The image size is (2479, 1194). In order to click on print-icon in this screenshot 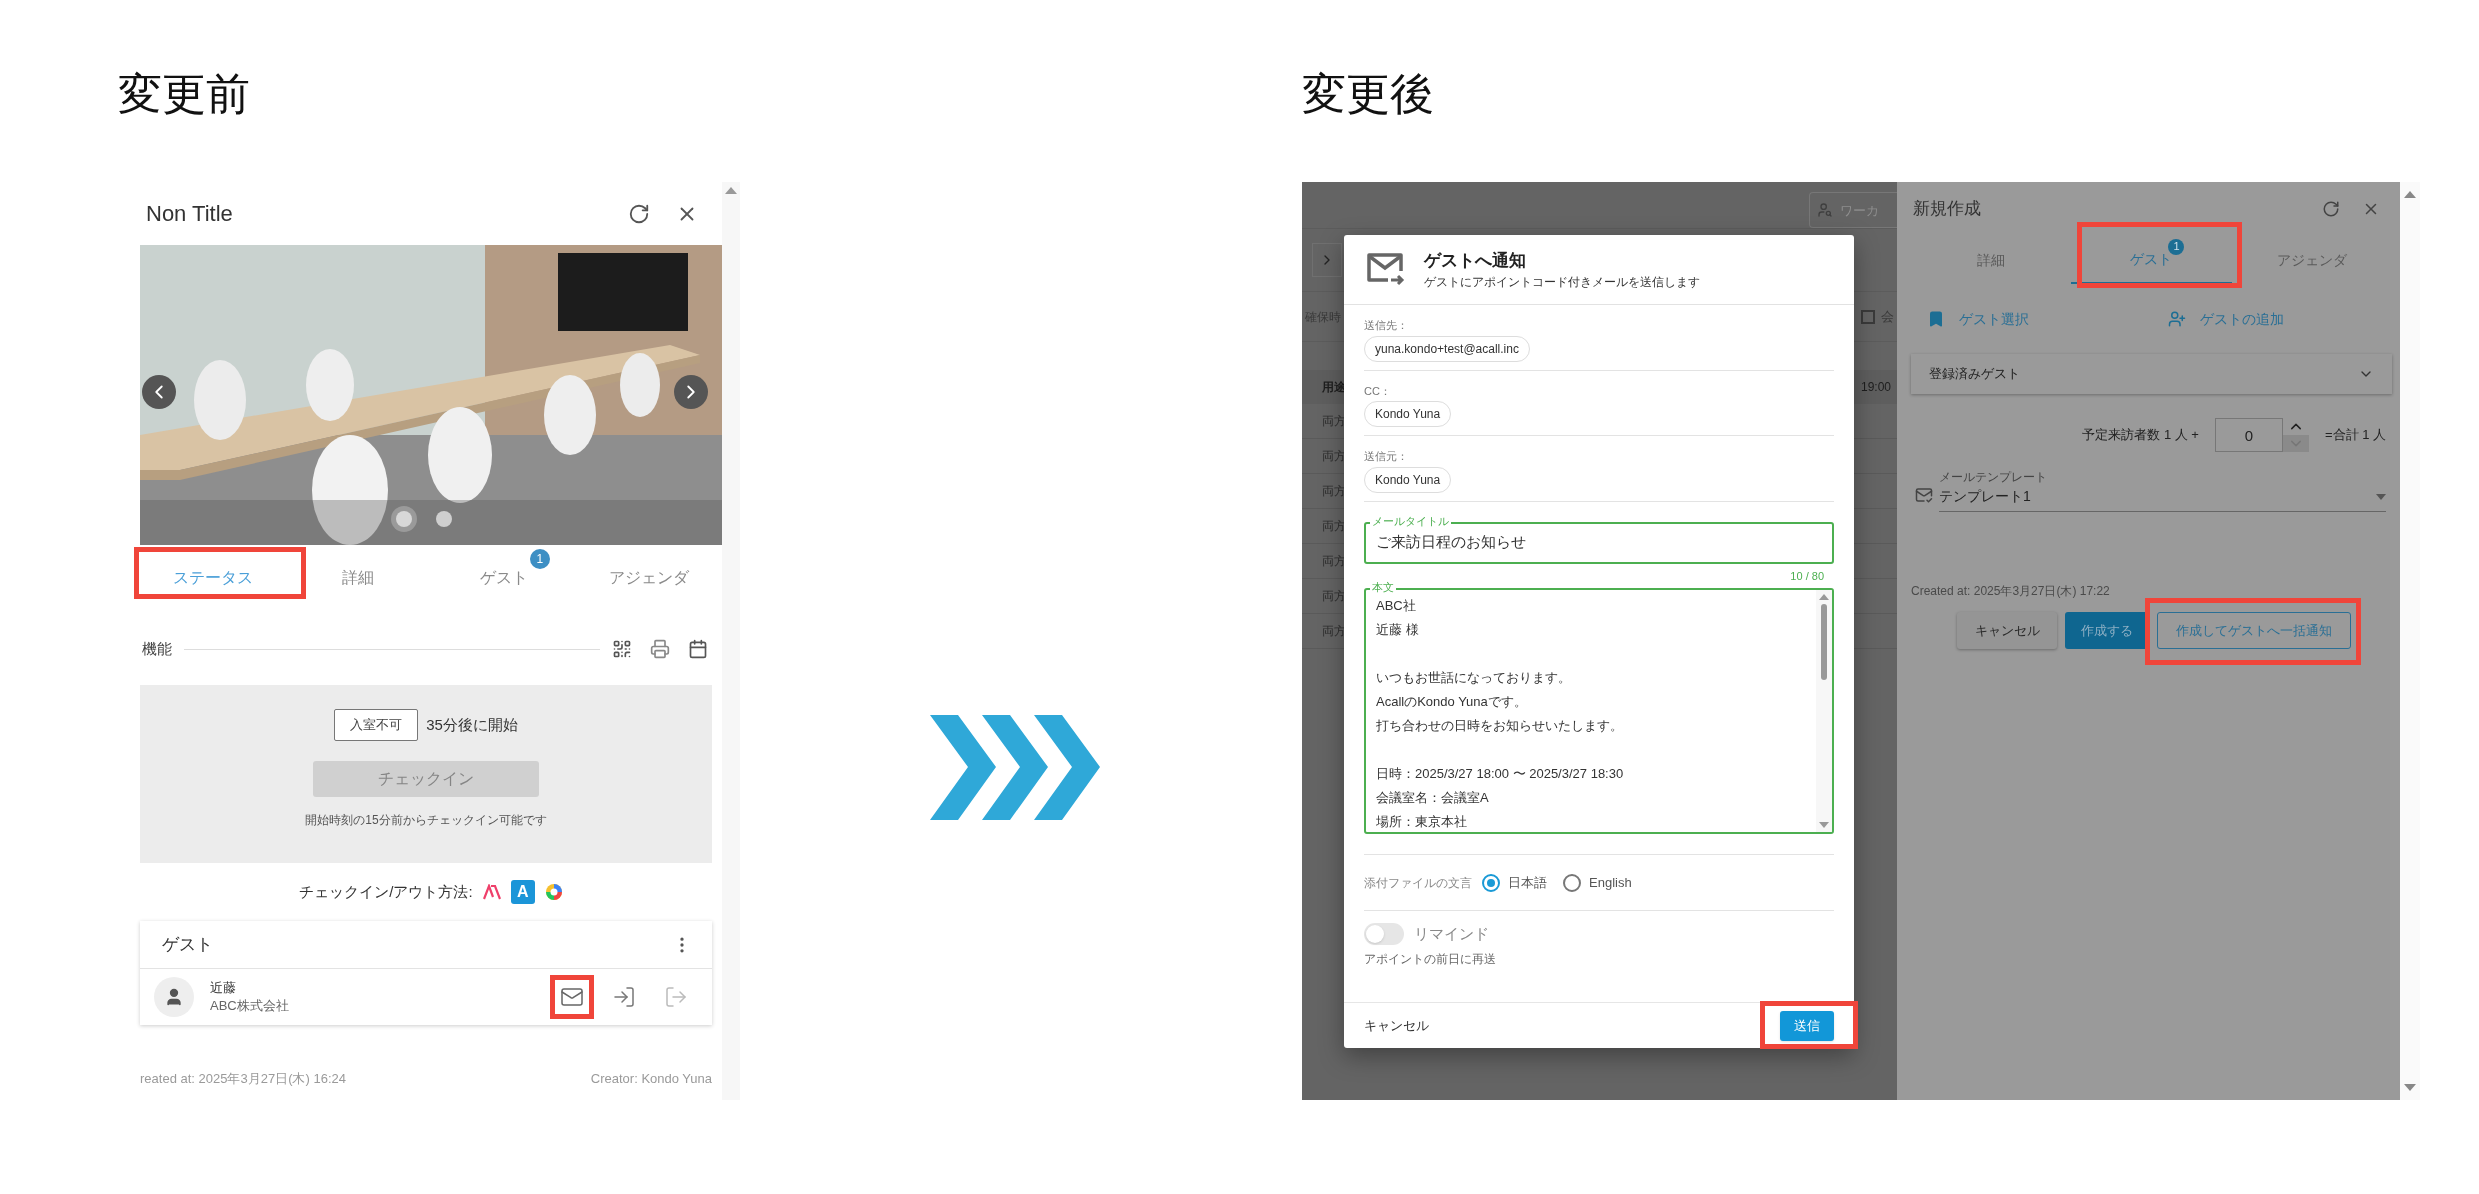, I will do `click(660, 649)`.